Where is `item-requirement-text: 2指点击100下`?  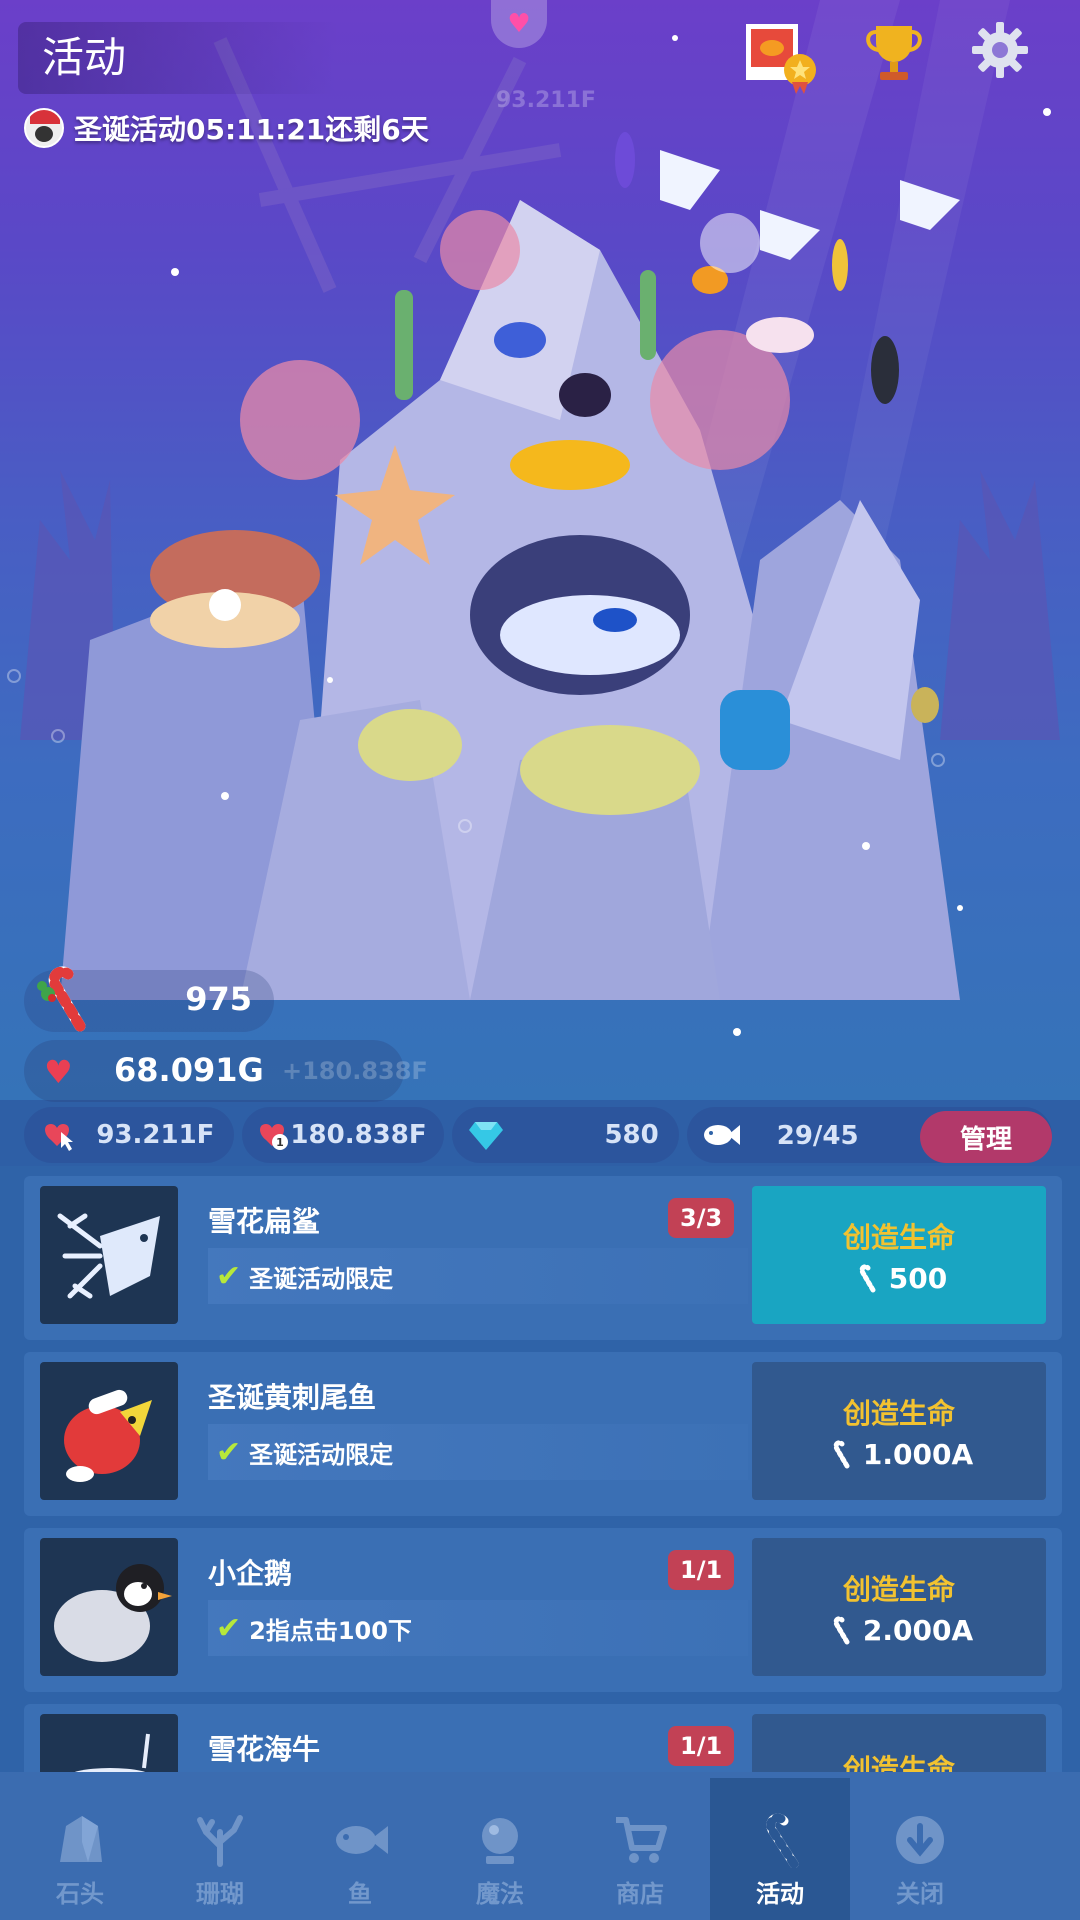
item-requirement-text: 2指点击100下 is located at coordinates (330, 1630).